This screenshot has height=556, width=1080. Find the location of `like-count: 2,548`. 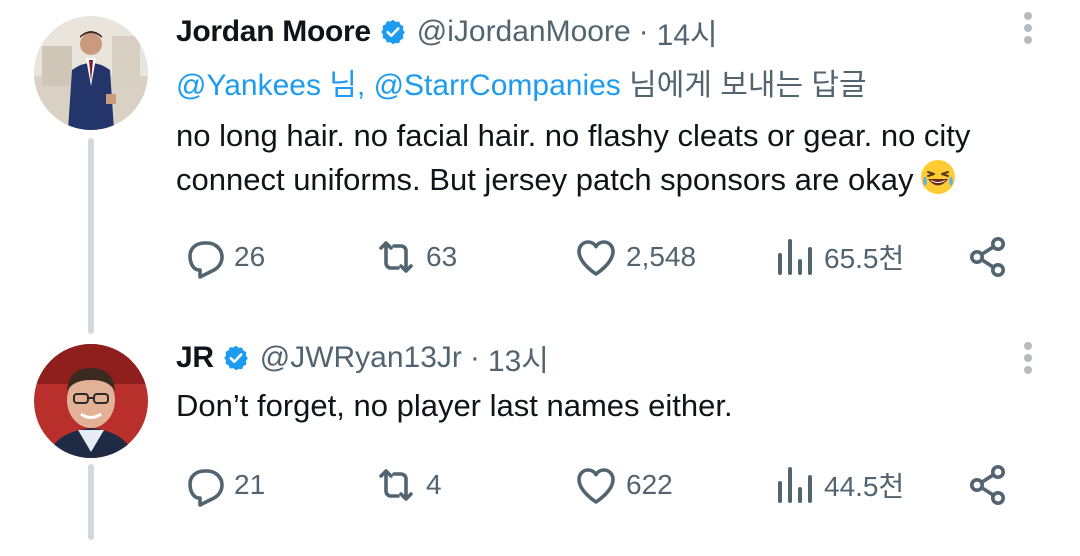

like-count: 2,548 is located at coordinates (661, 256).